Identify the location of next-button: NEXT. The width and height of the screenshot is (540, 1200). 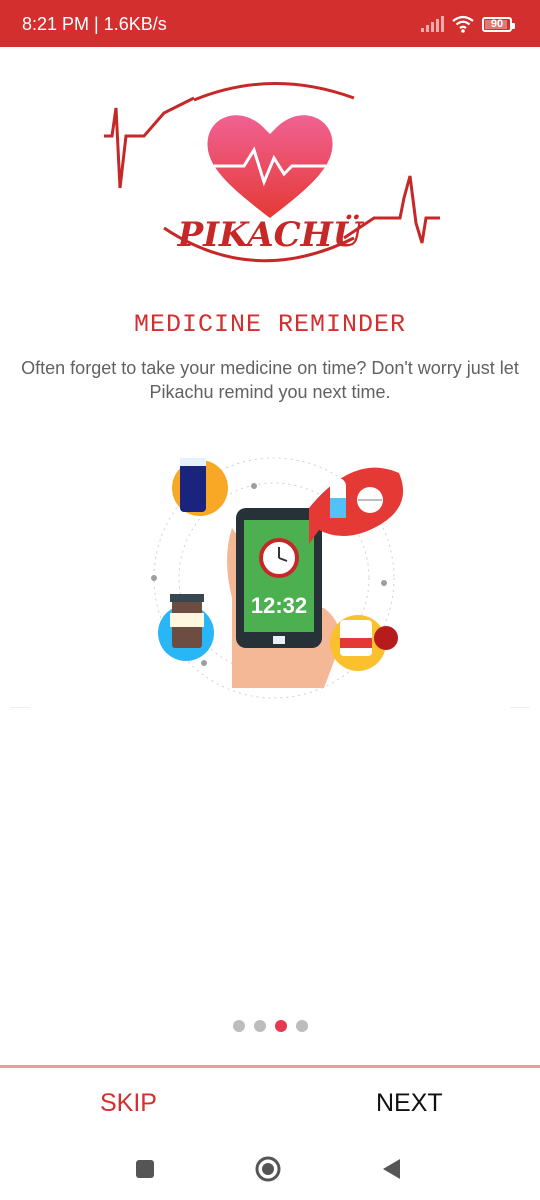
(409, 1103).